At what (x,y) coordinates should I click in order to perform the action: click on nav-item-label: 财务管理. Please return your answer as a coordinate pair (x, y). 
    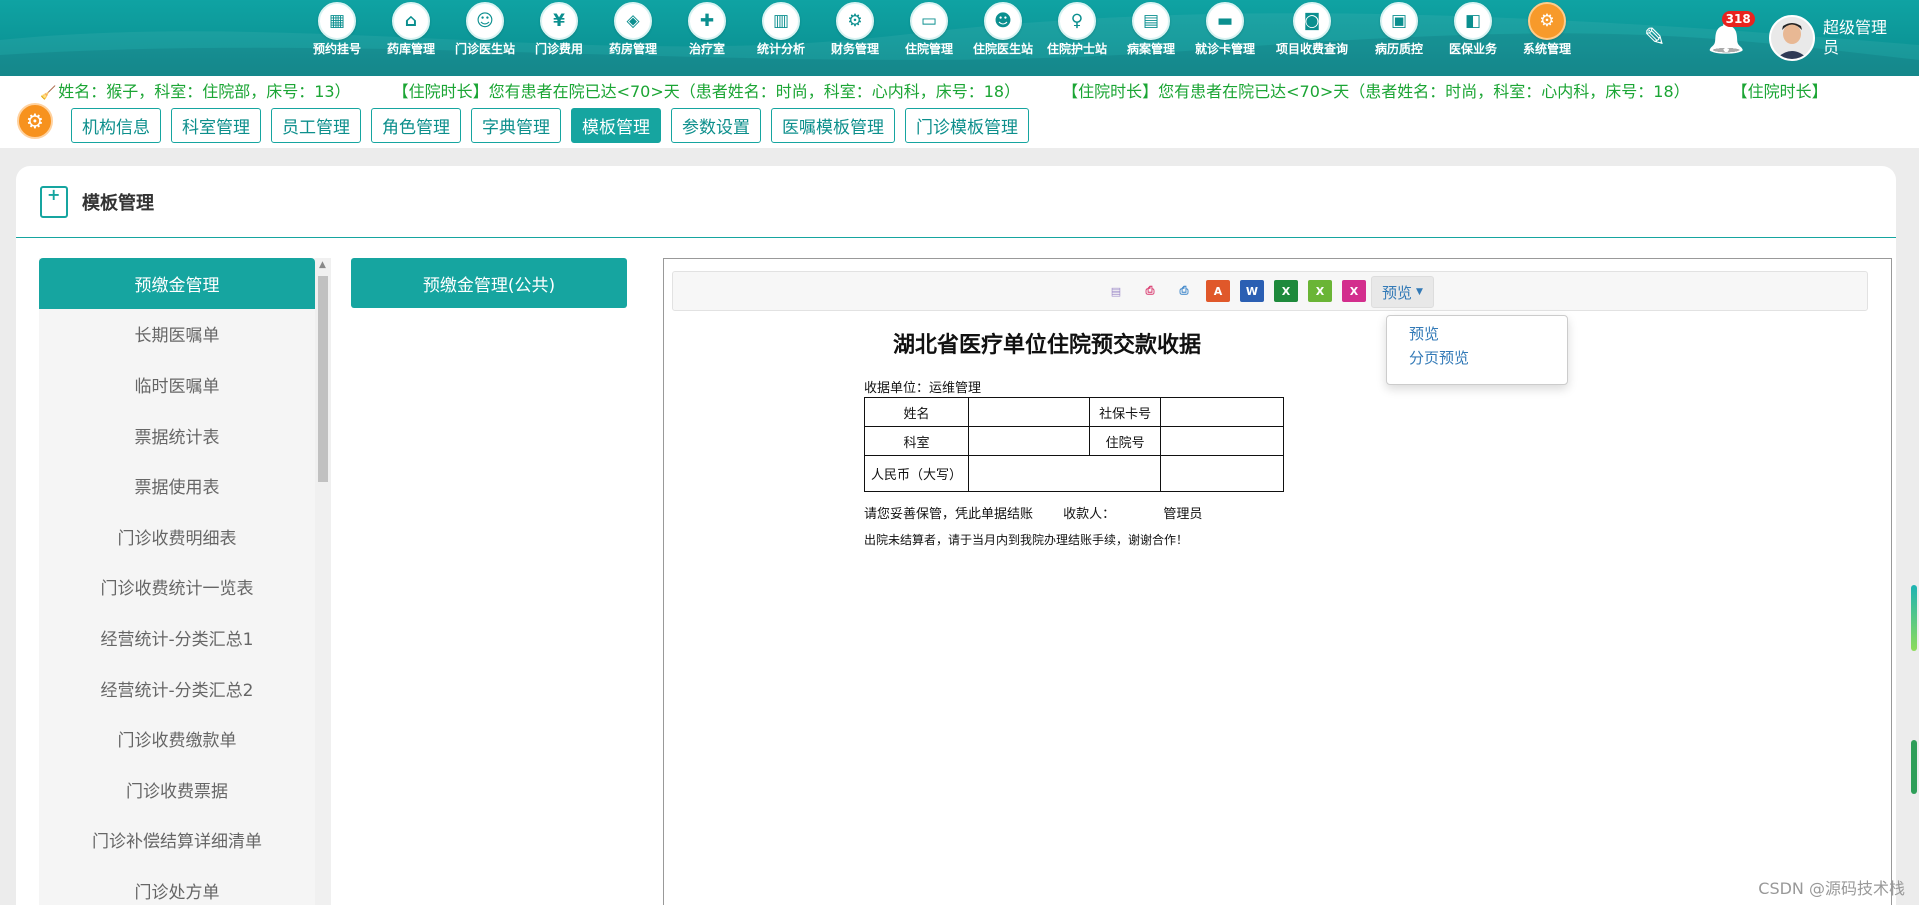
    Looking at the image, I should click on (854, 49).